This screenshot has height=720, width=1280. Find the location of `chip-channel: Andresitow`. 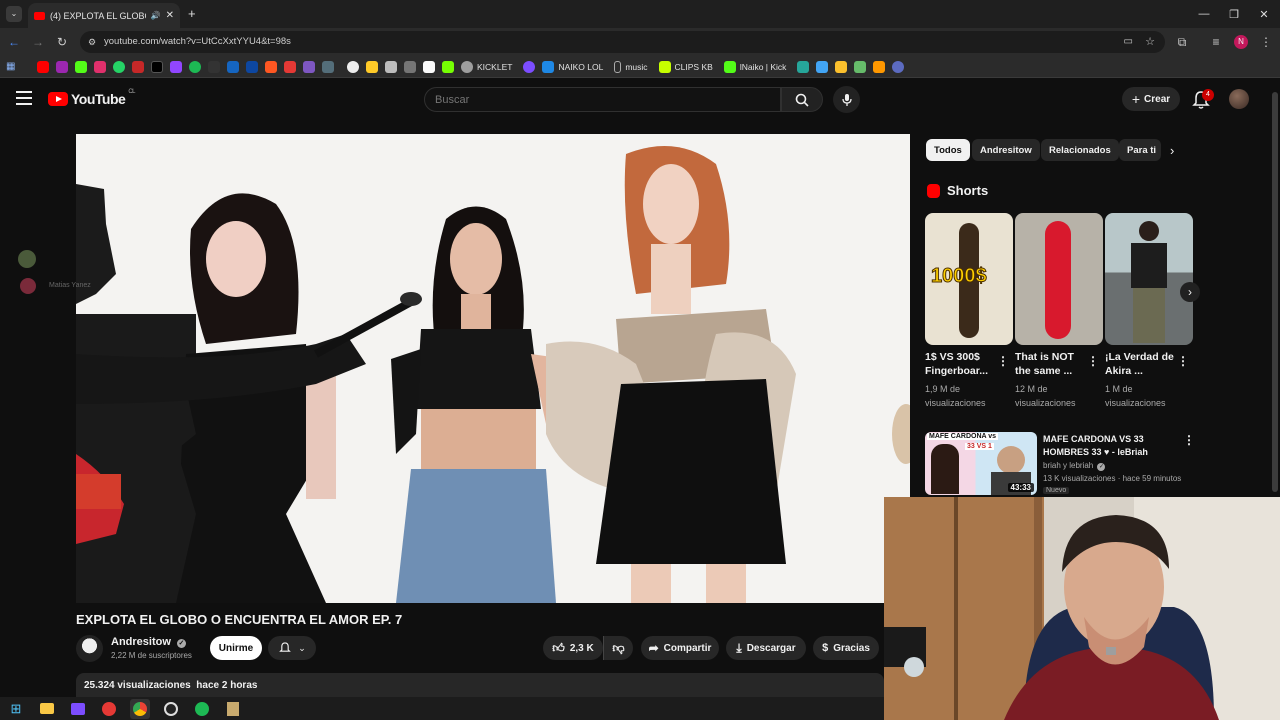

chip-channel: Andresitow is located at coordinates (1006, 150).